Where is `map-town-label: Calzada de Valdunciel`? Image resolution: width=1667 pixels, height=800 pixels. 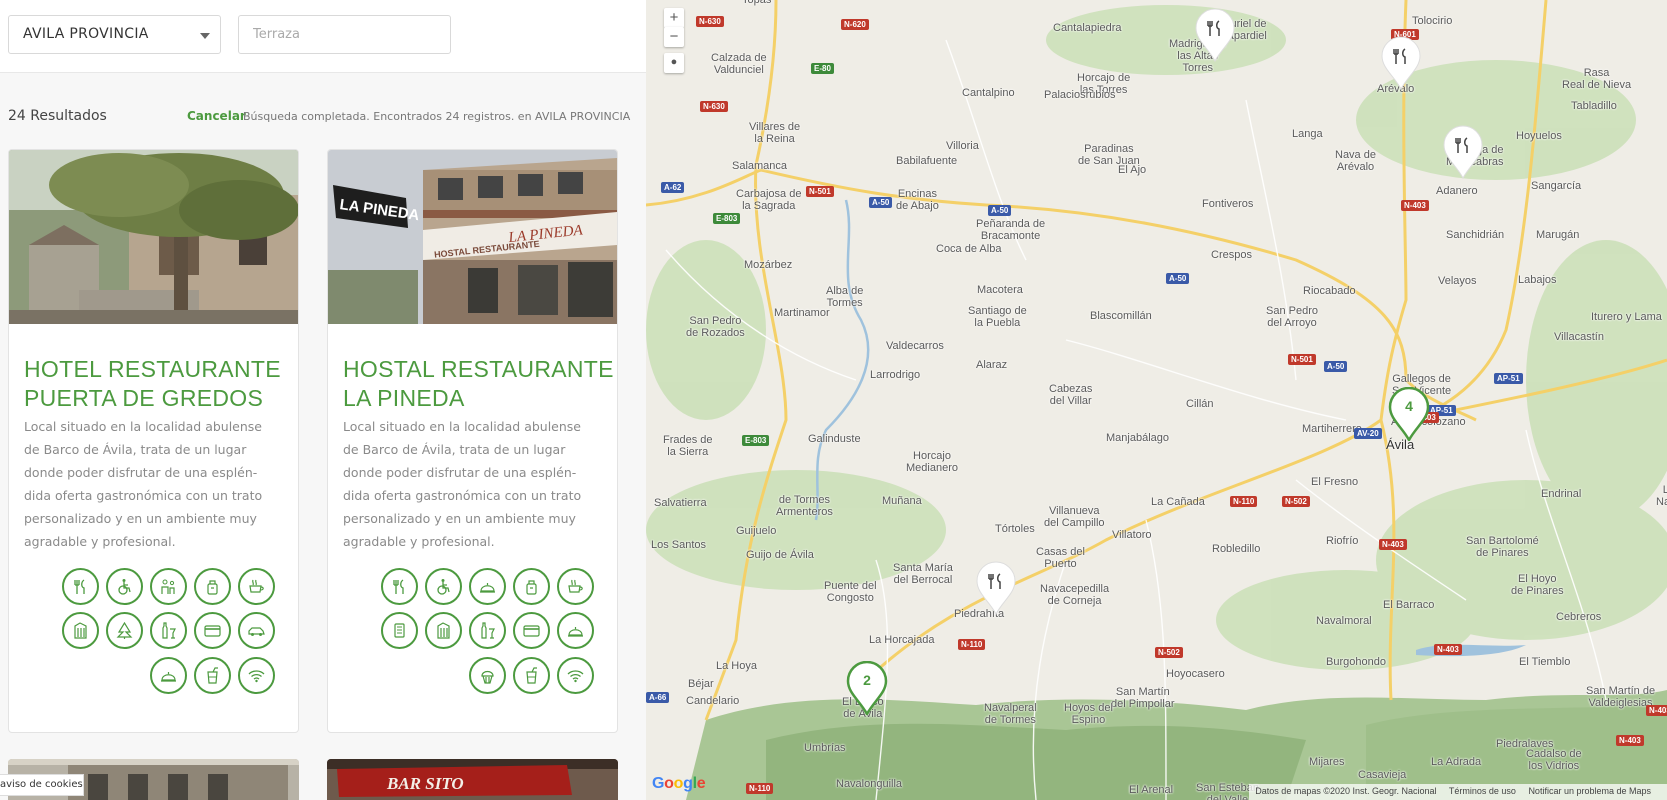
map-town-label: Calzada de Valdunciel is located at coordinates (739, 64).